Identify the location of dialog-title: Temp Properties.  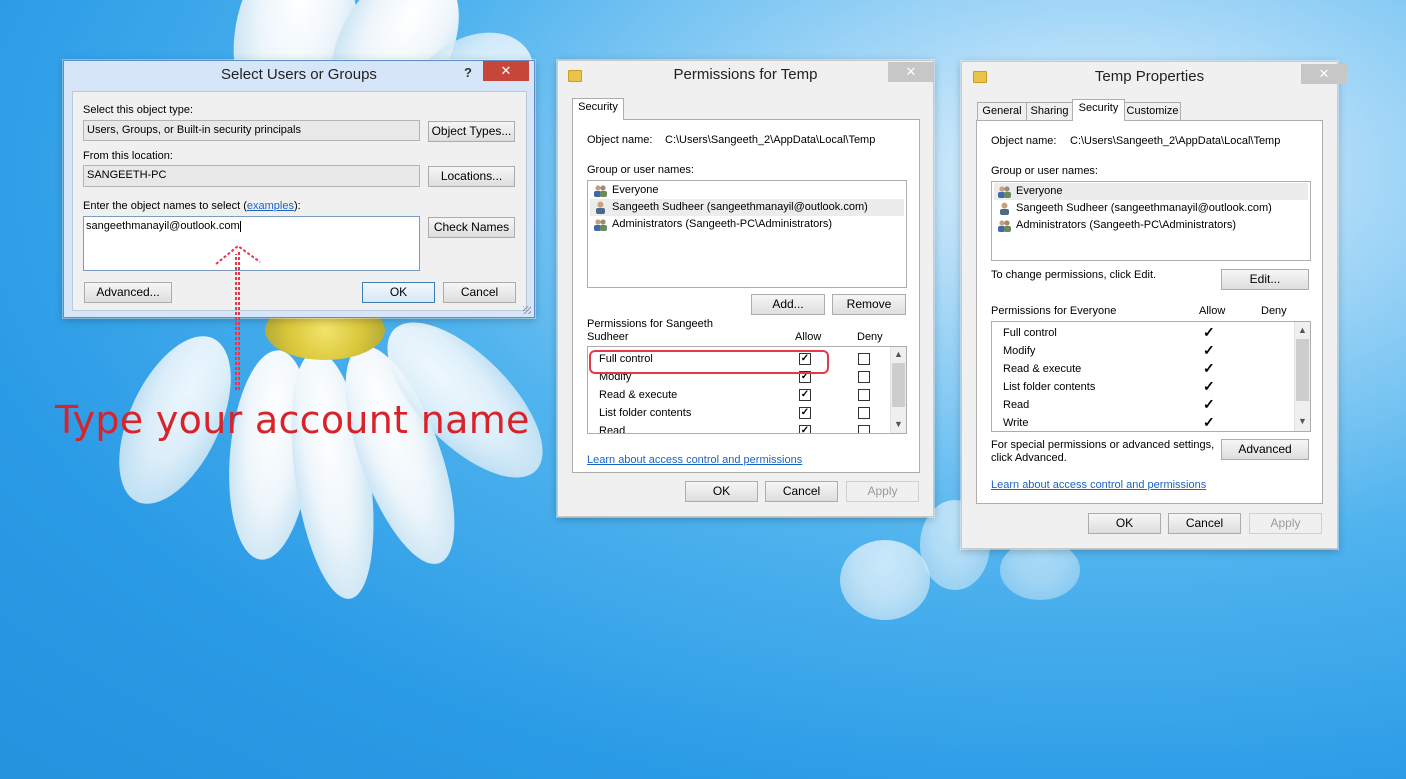
(1149, 76).